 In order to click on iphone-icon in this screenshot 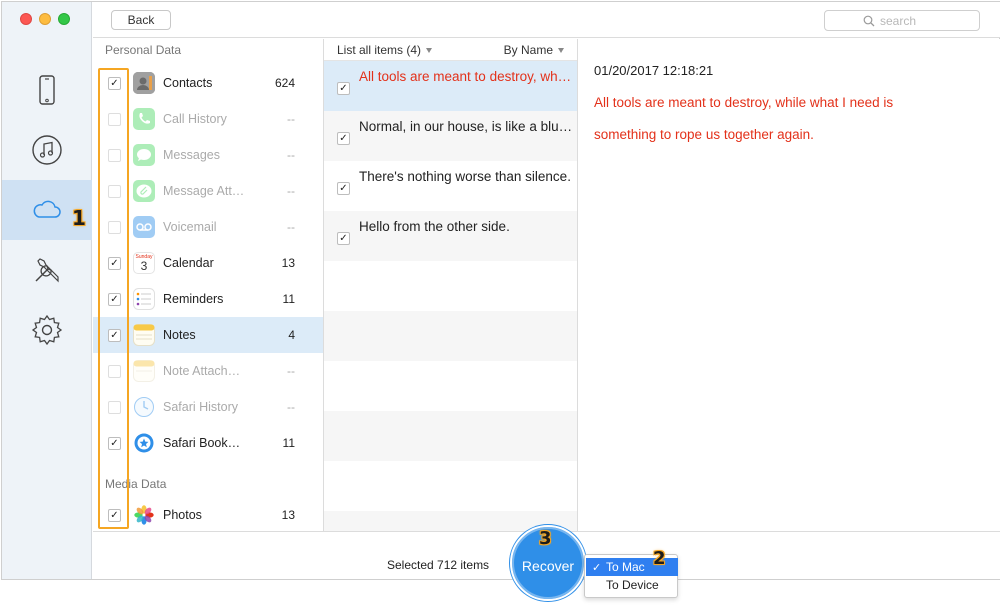, I will do `click(47, 90)`.